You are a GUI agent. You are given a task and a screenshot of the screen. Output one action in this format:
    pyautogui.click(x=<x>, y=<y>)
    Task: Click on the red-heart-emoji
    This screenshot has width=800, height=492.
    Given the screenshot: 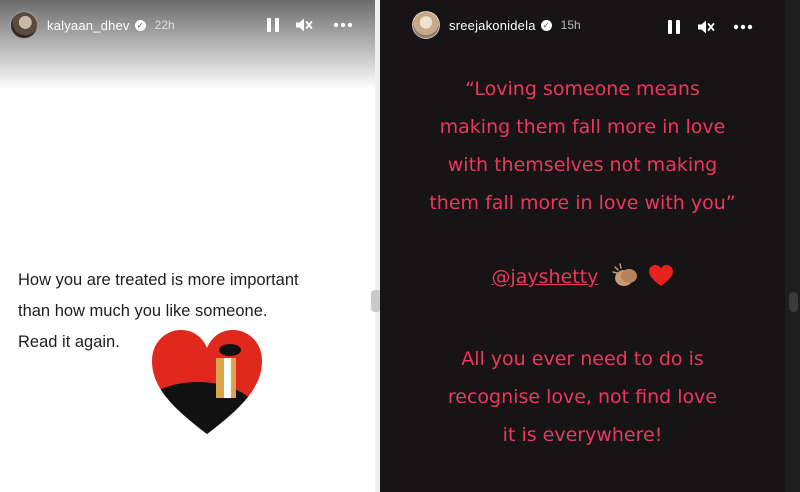 What is the action you would take?
    pyautogui.click(x=660, y=275)
    